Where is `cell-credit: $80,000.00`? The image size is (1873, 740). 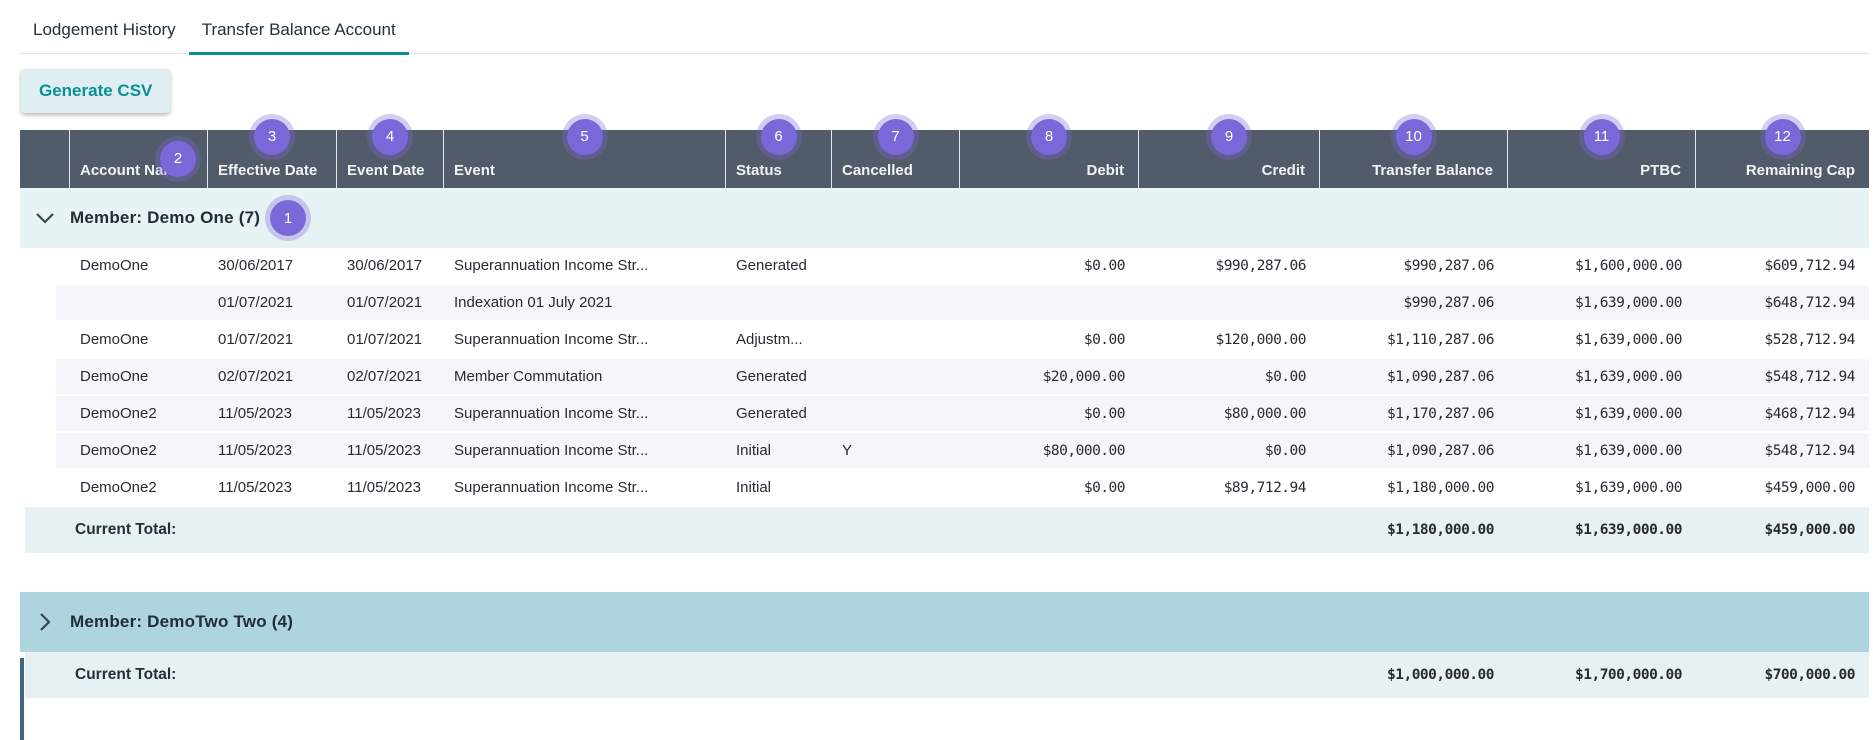 cell-credit: $80,000.00 is located at coordinates (1265, 413).